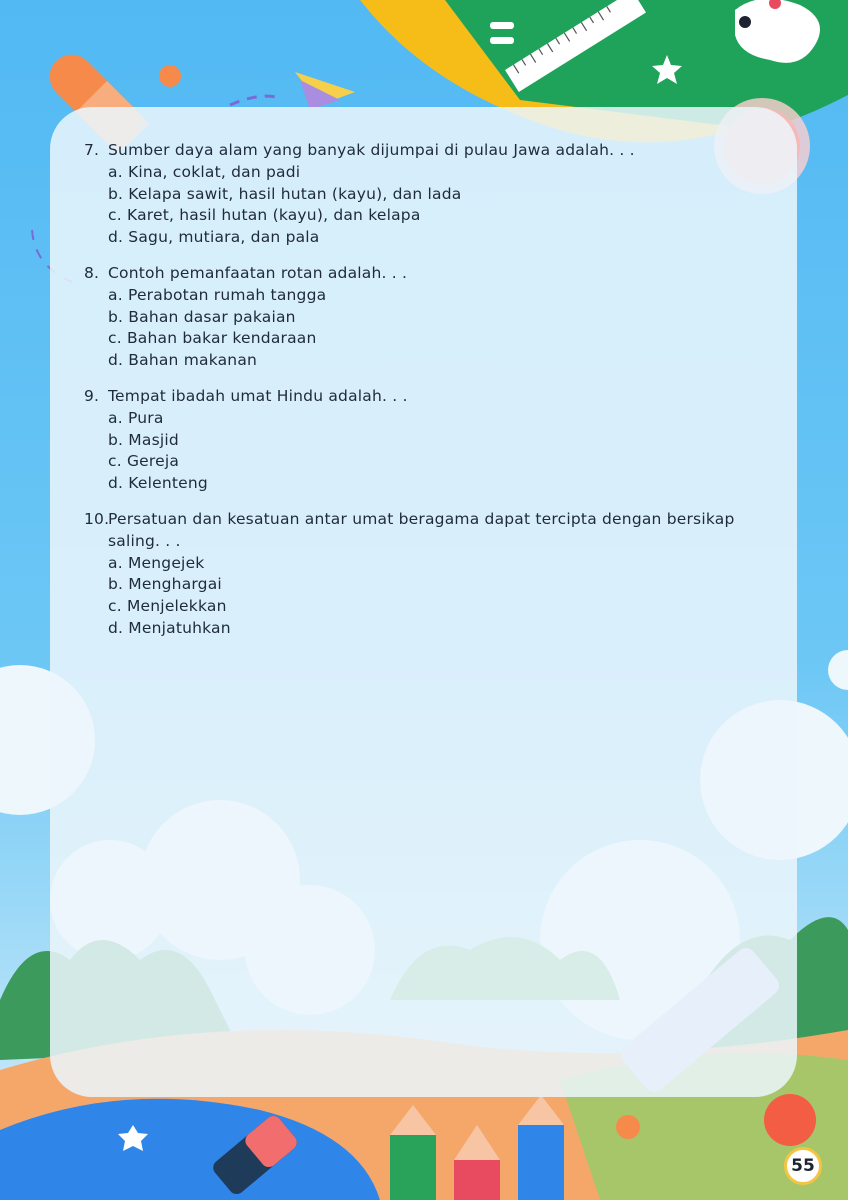  I want to click on question-number: 9., so click(92, 395).